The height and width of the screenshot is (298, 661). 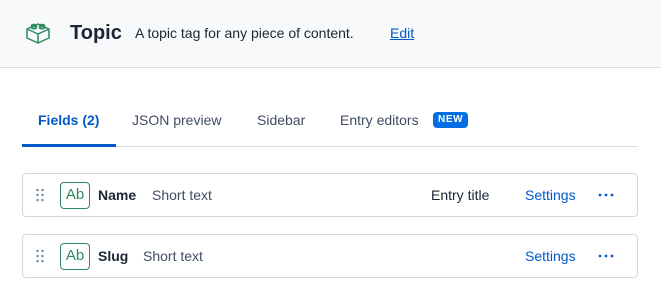 I want to click on lego-block-icon, so click(x=38, y=33).